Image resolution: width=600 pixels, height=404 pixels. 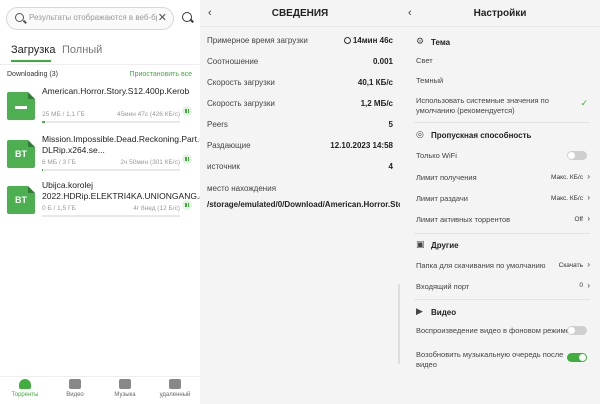 I want to click on torrent-size: 6 МБ / 3 ГБ, so click(x=59, y=162).